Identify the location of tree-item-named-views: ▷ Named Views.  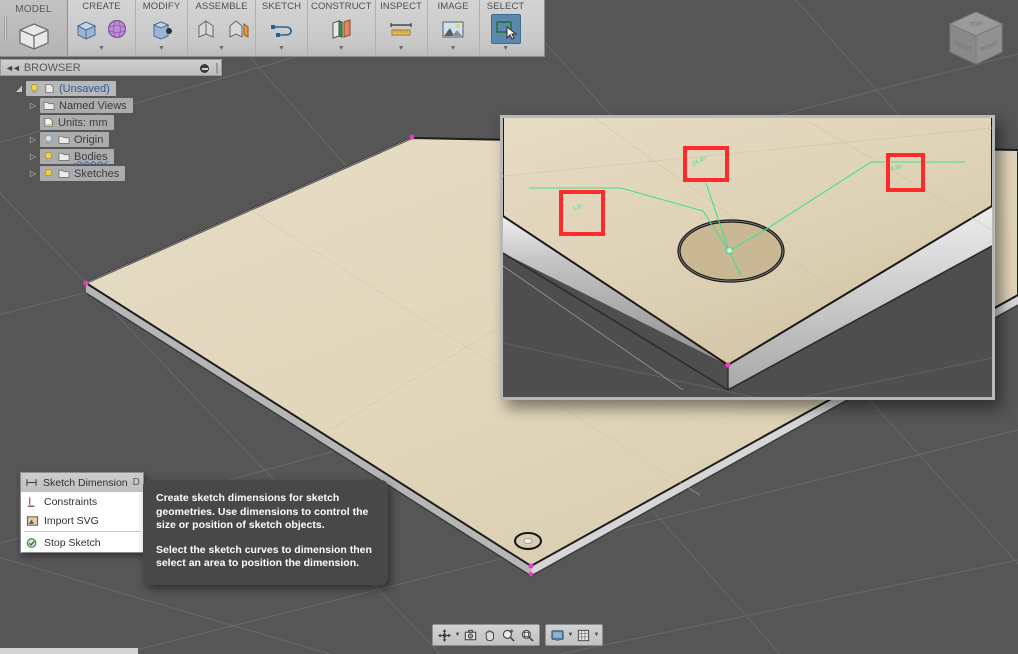
(111, 105).